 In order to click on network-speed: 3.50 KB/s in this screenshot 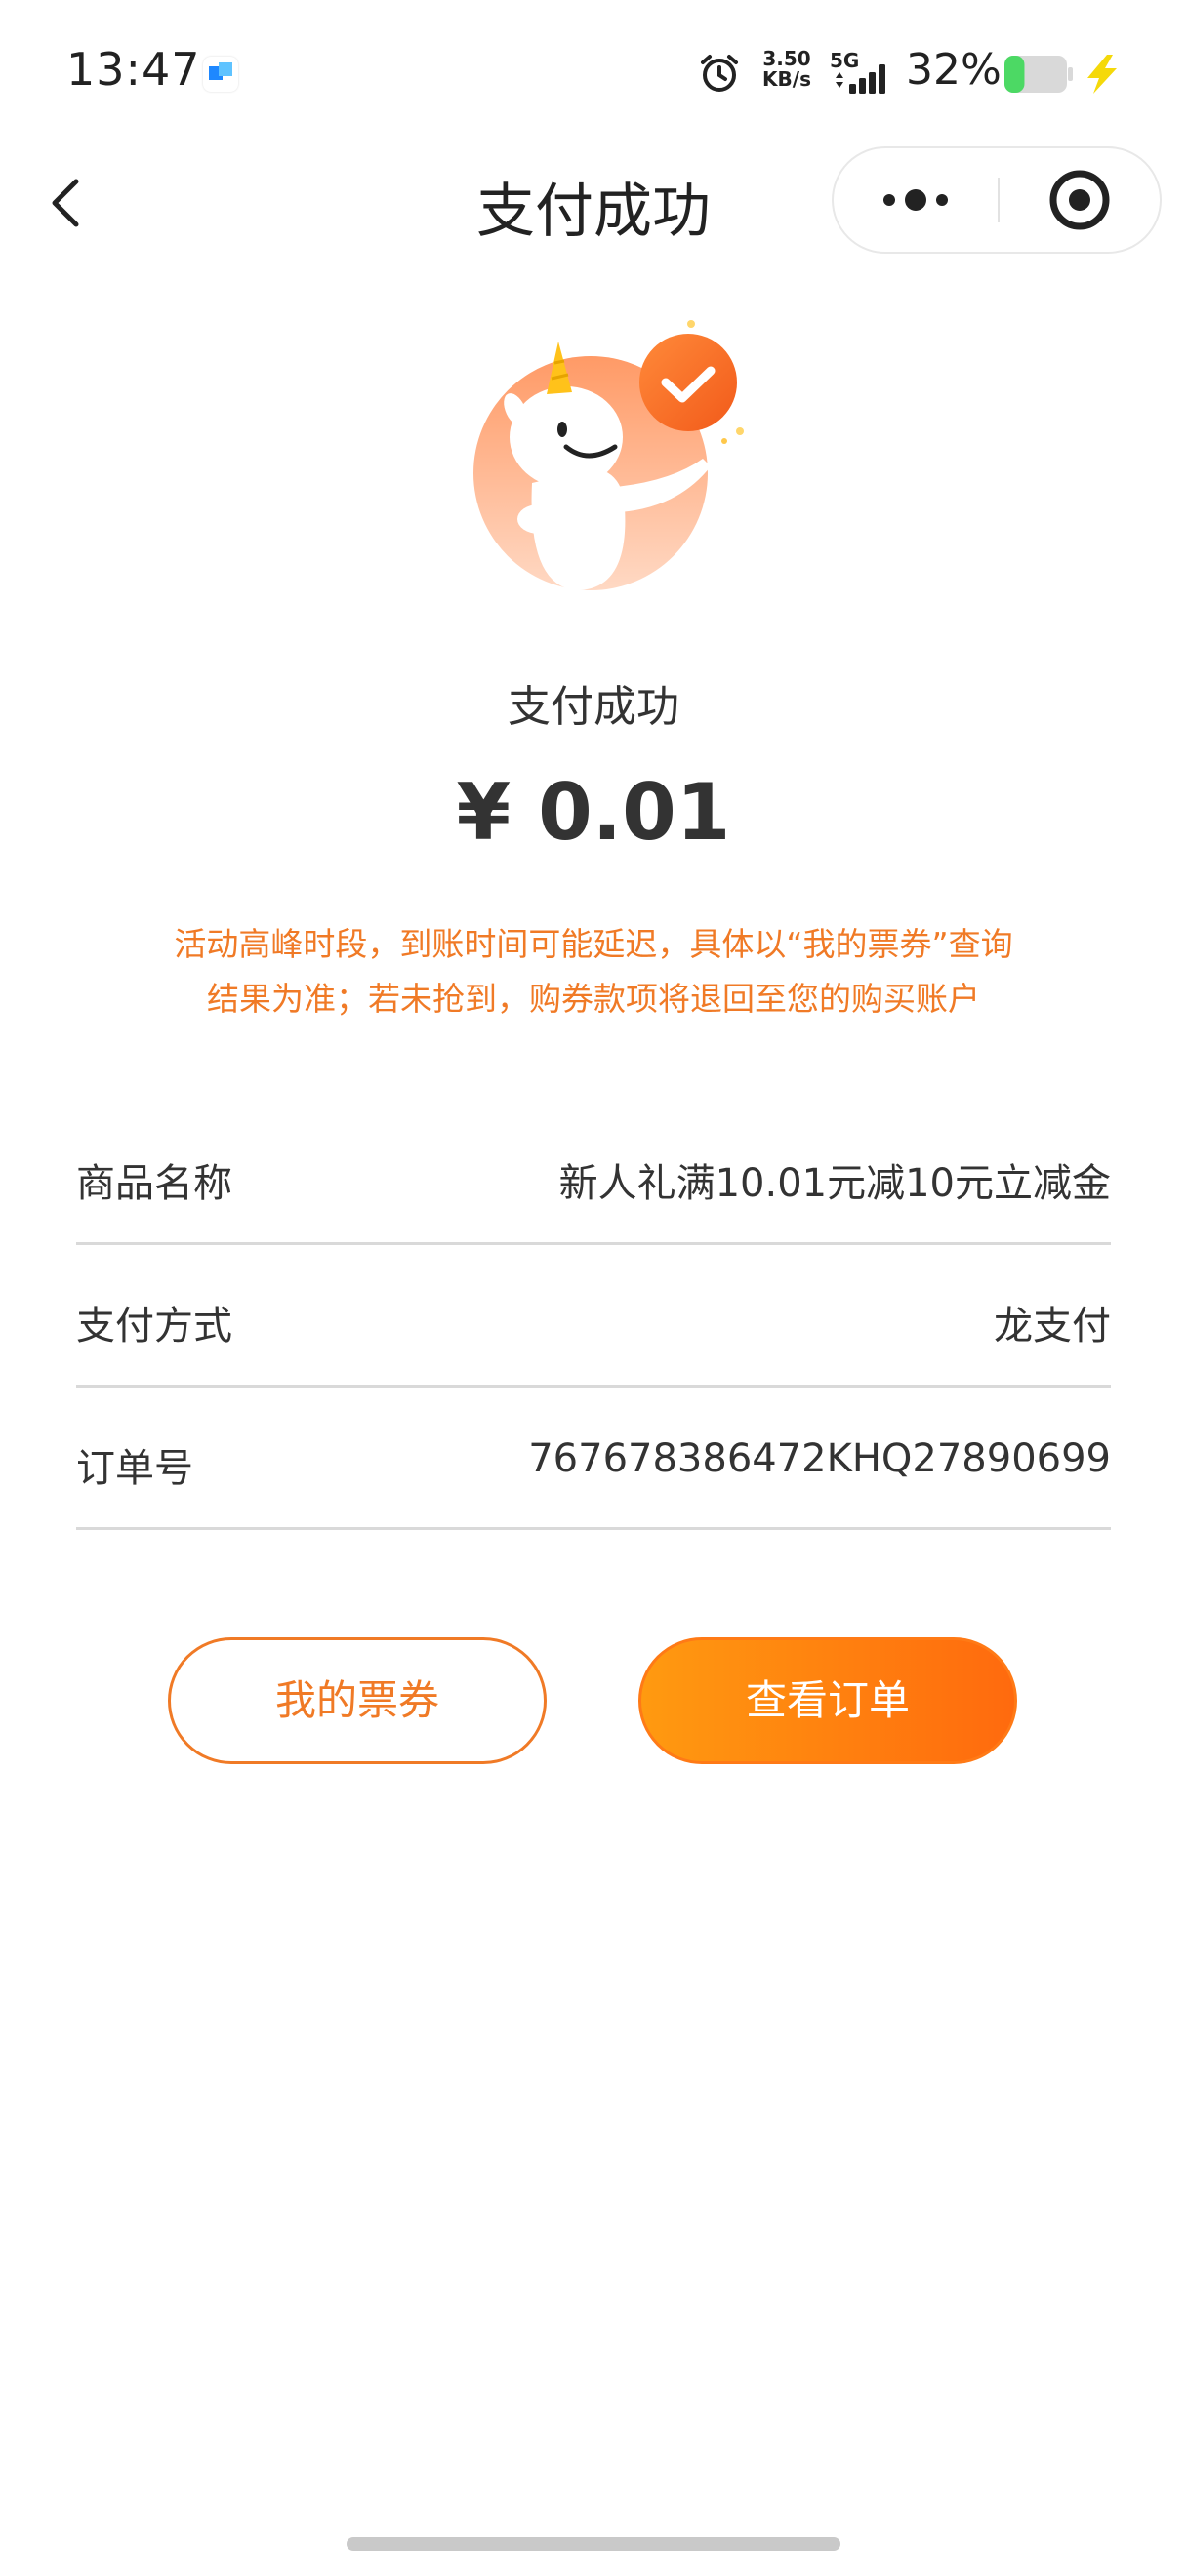, I will do `click(786, 69)`.